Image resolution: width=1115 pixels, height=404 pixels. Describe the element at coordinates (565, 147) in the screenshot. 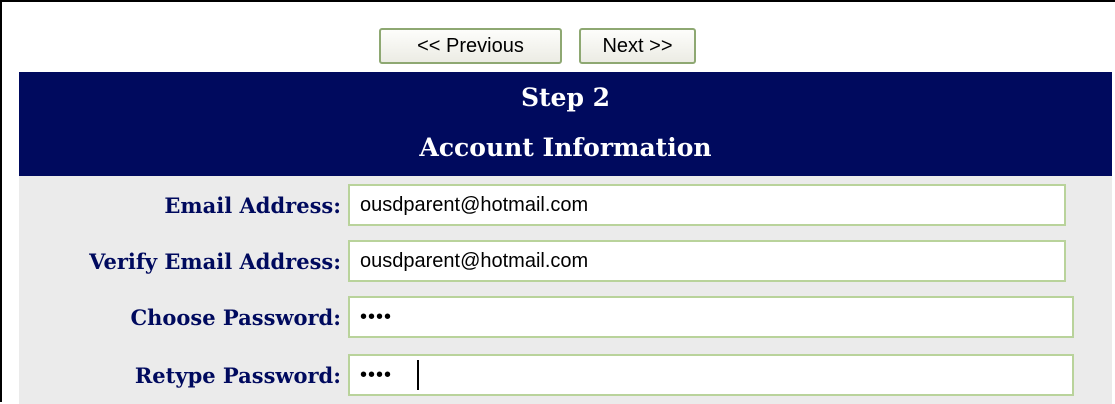

I see `section-title: Account Information` at that location.